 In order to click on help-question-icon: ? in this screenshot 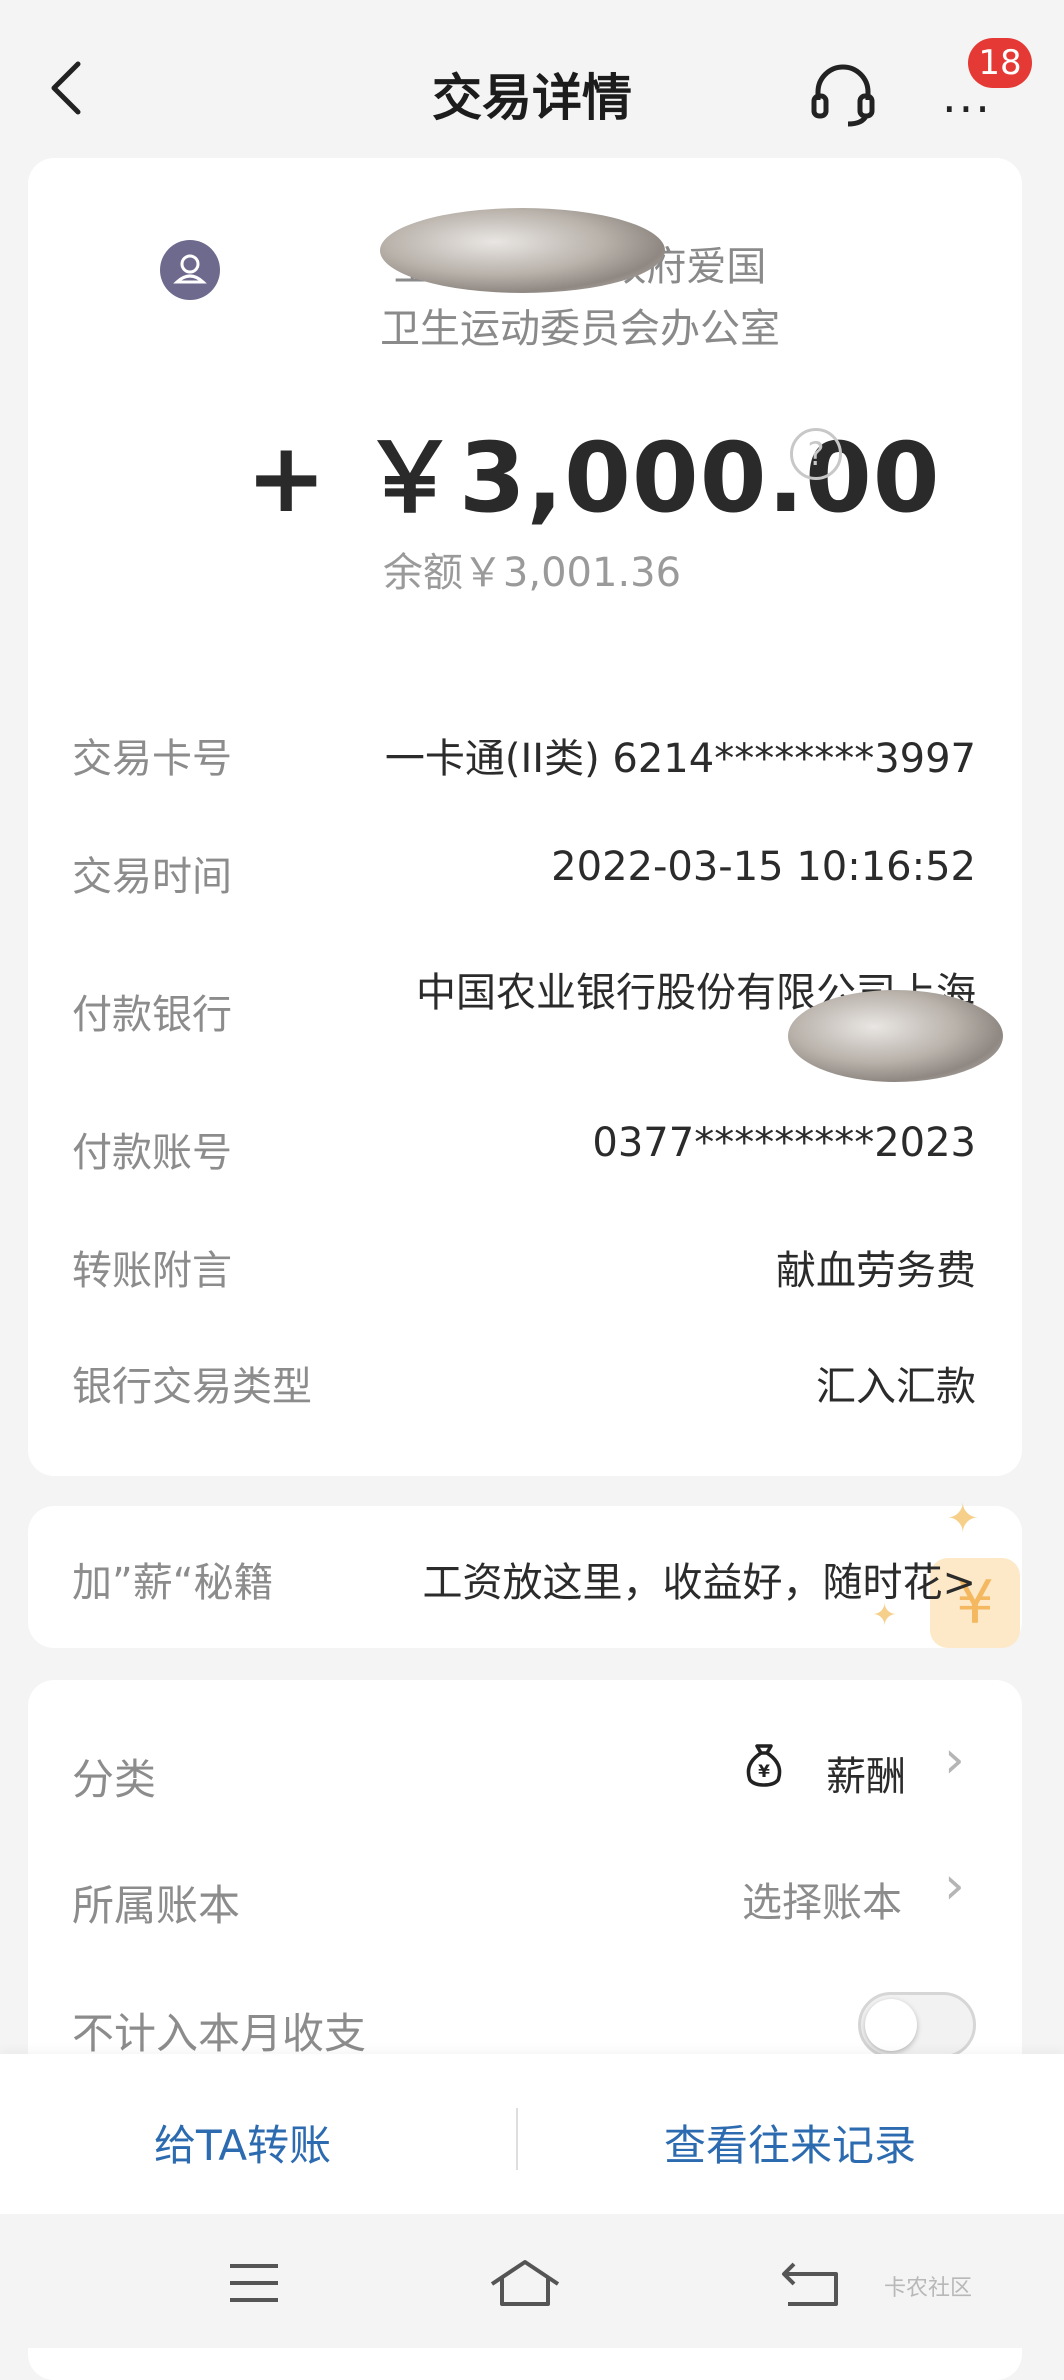, I will do `click(816, 454)`.